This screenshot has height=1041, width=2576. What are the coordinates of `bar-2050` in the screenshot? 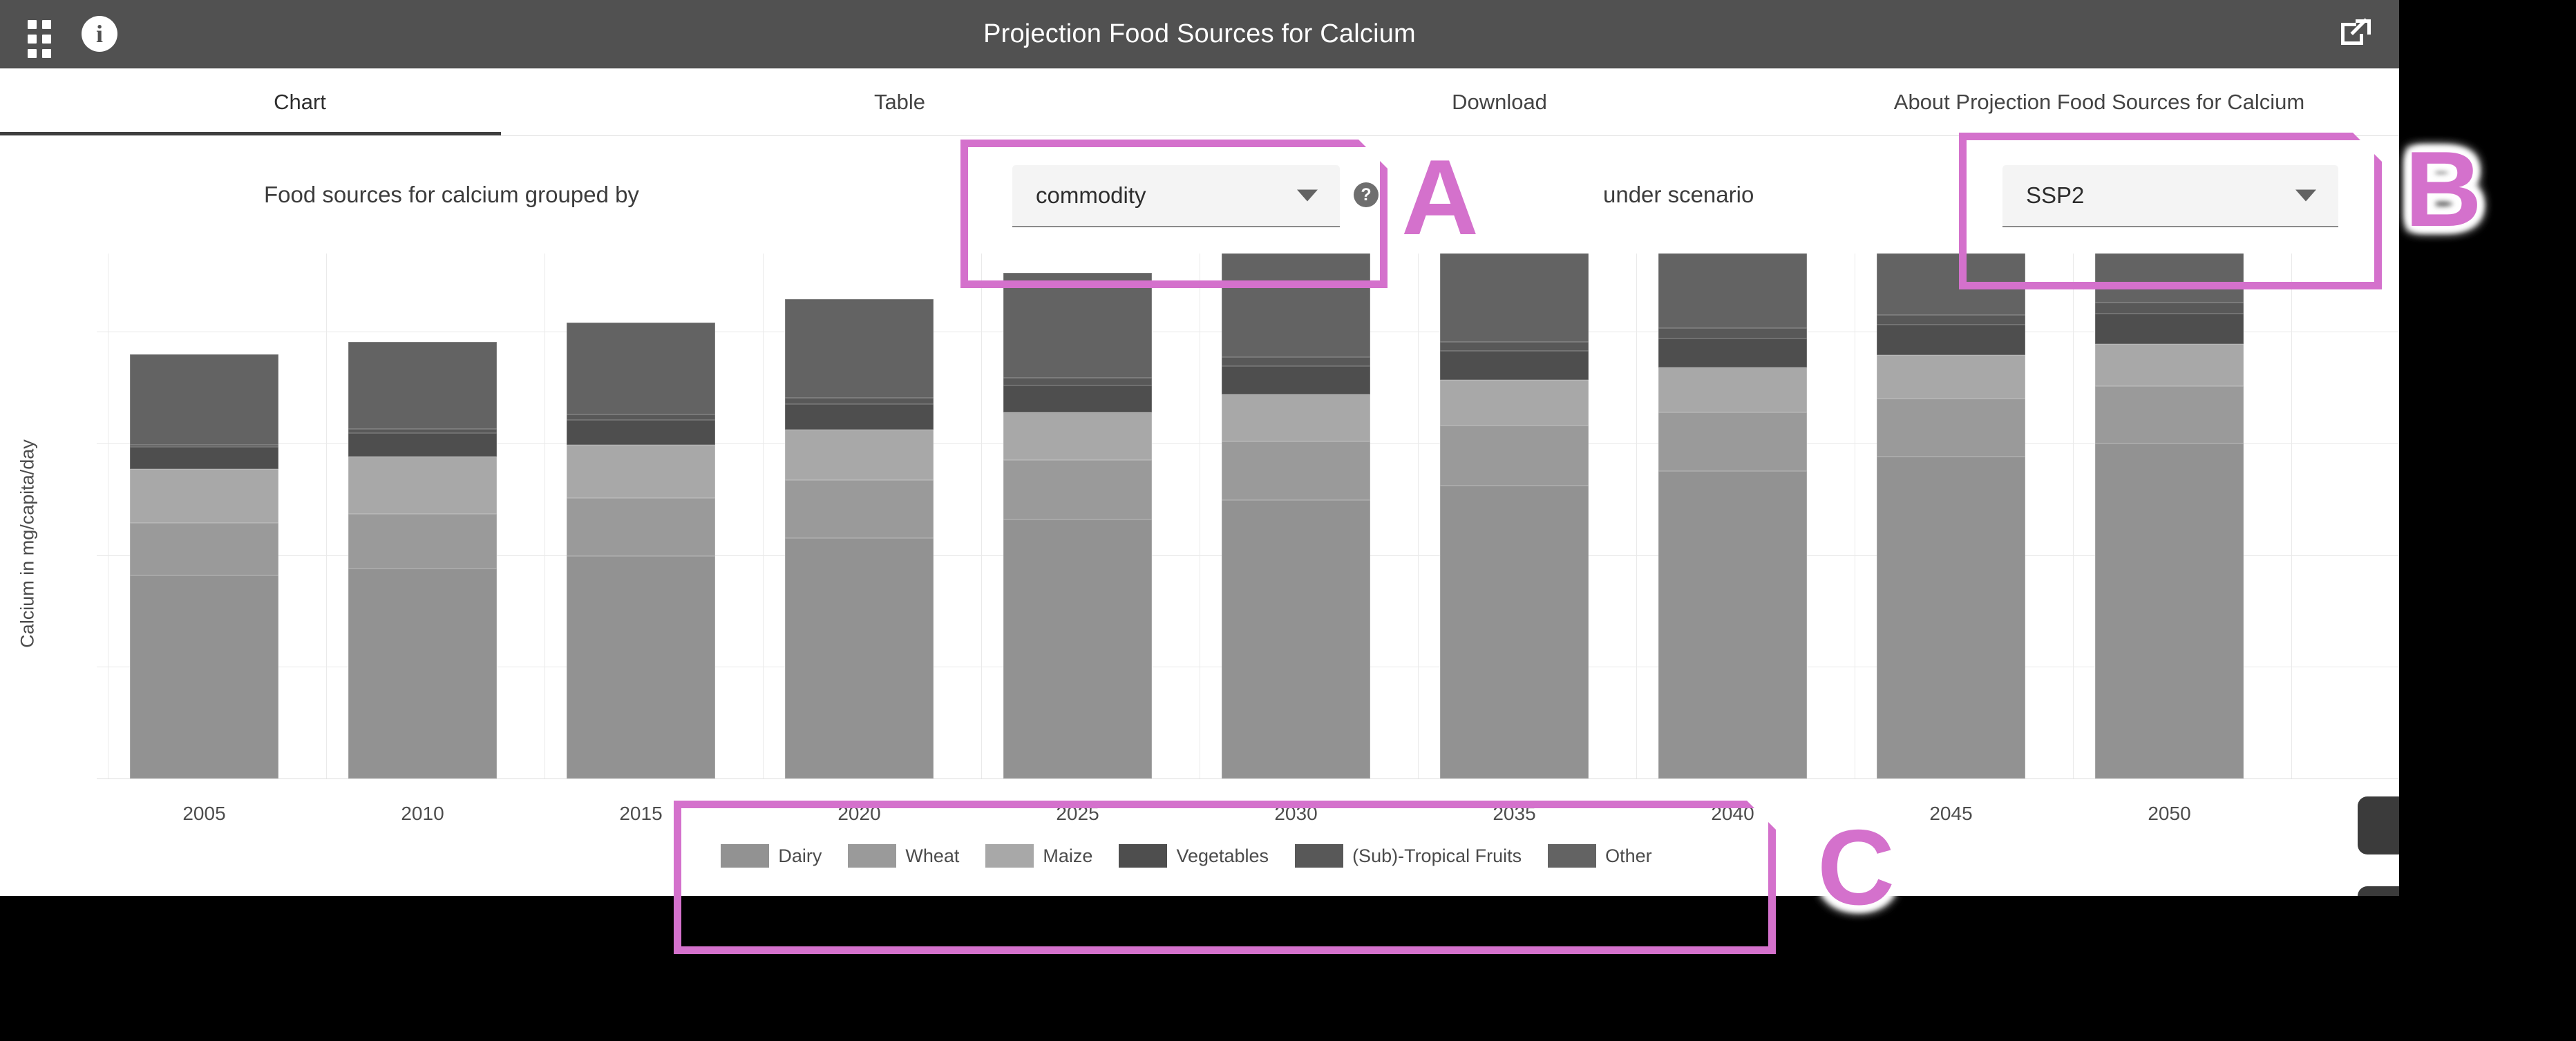 It's located at (2169, 516).